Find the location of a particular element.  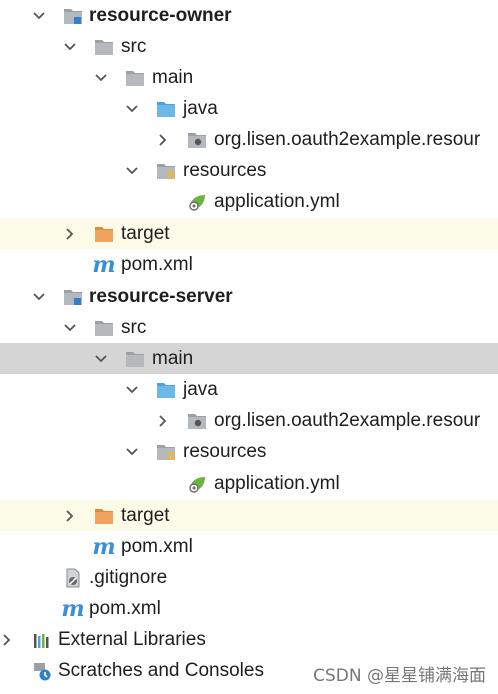

ignore-file-icon is located at coordinates (73, 577).